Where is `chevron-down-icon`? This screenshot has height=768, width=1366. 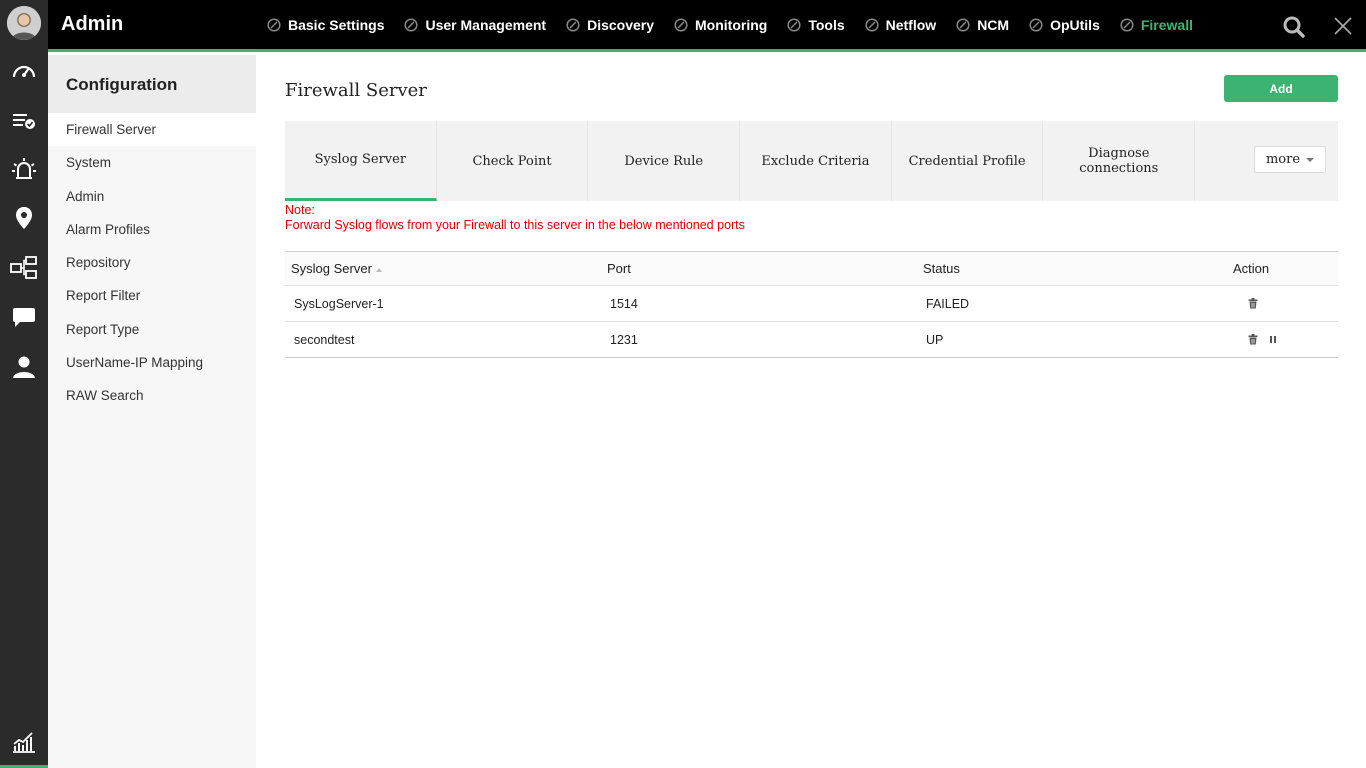 chevron-down-icon is located at coordinates (1310, 159).